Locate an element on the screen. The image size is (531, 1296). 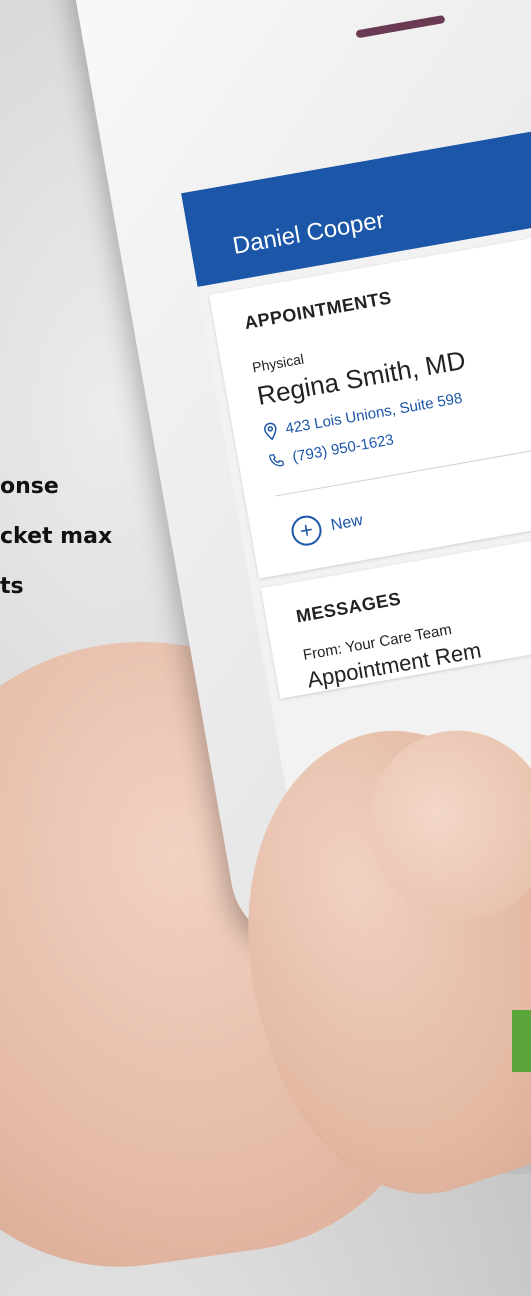
new-appointment-label: New is located at coordinates (347, 523).